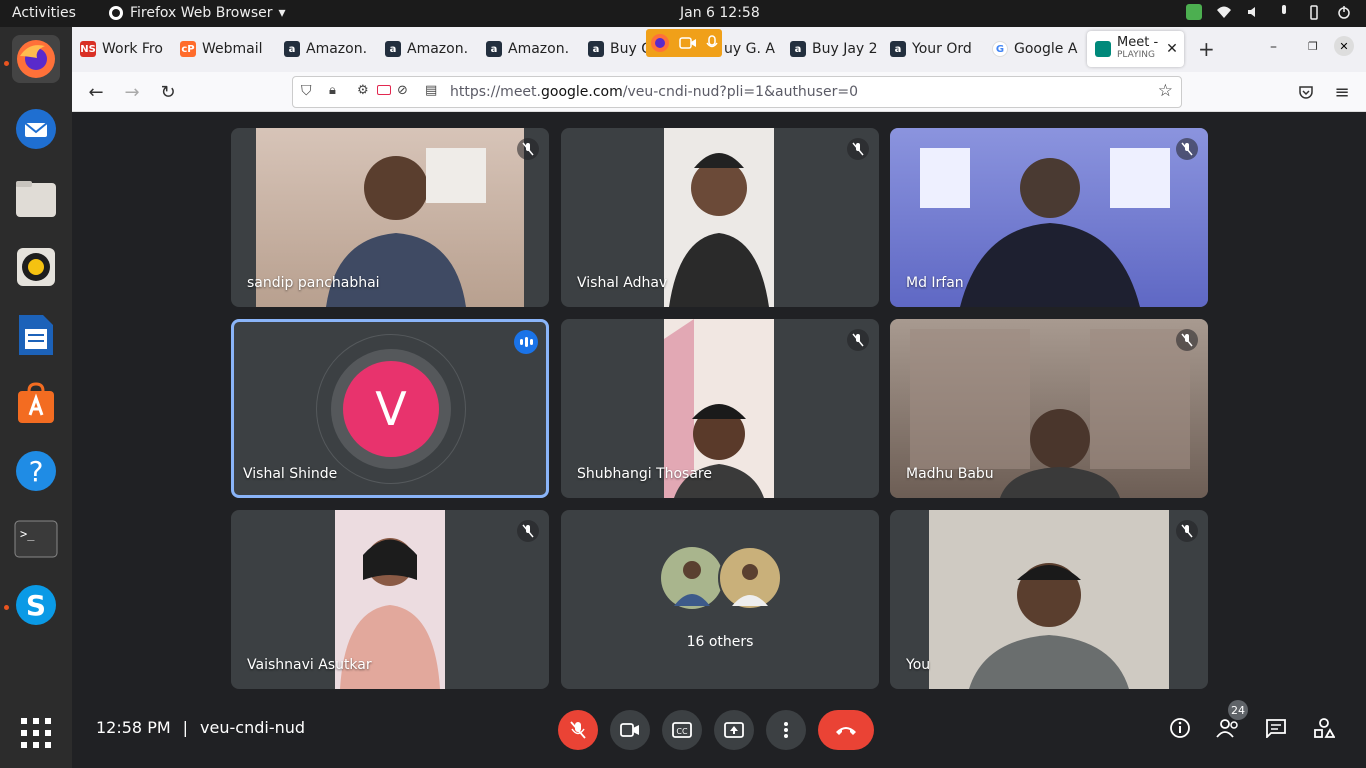 The height and width of the screenshot is (768, 1366). What do you see at coordinates (846, 730) in the screenshot?
I see `leave-call-button` at bounding box center [846, 730].